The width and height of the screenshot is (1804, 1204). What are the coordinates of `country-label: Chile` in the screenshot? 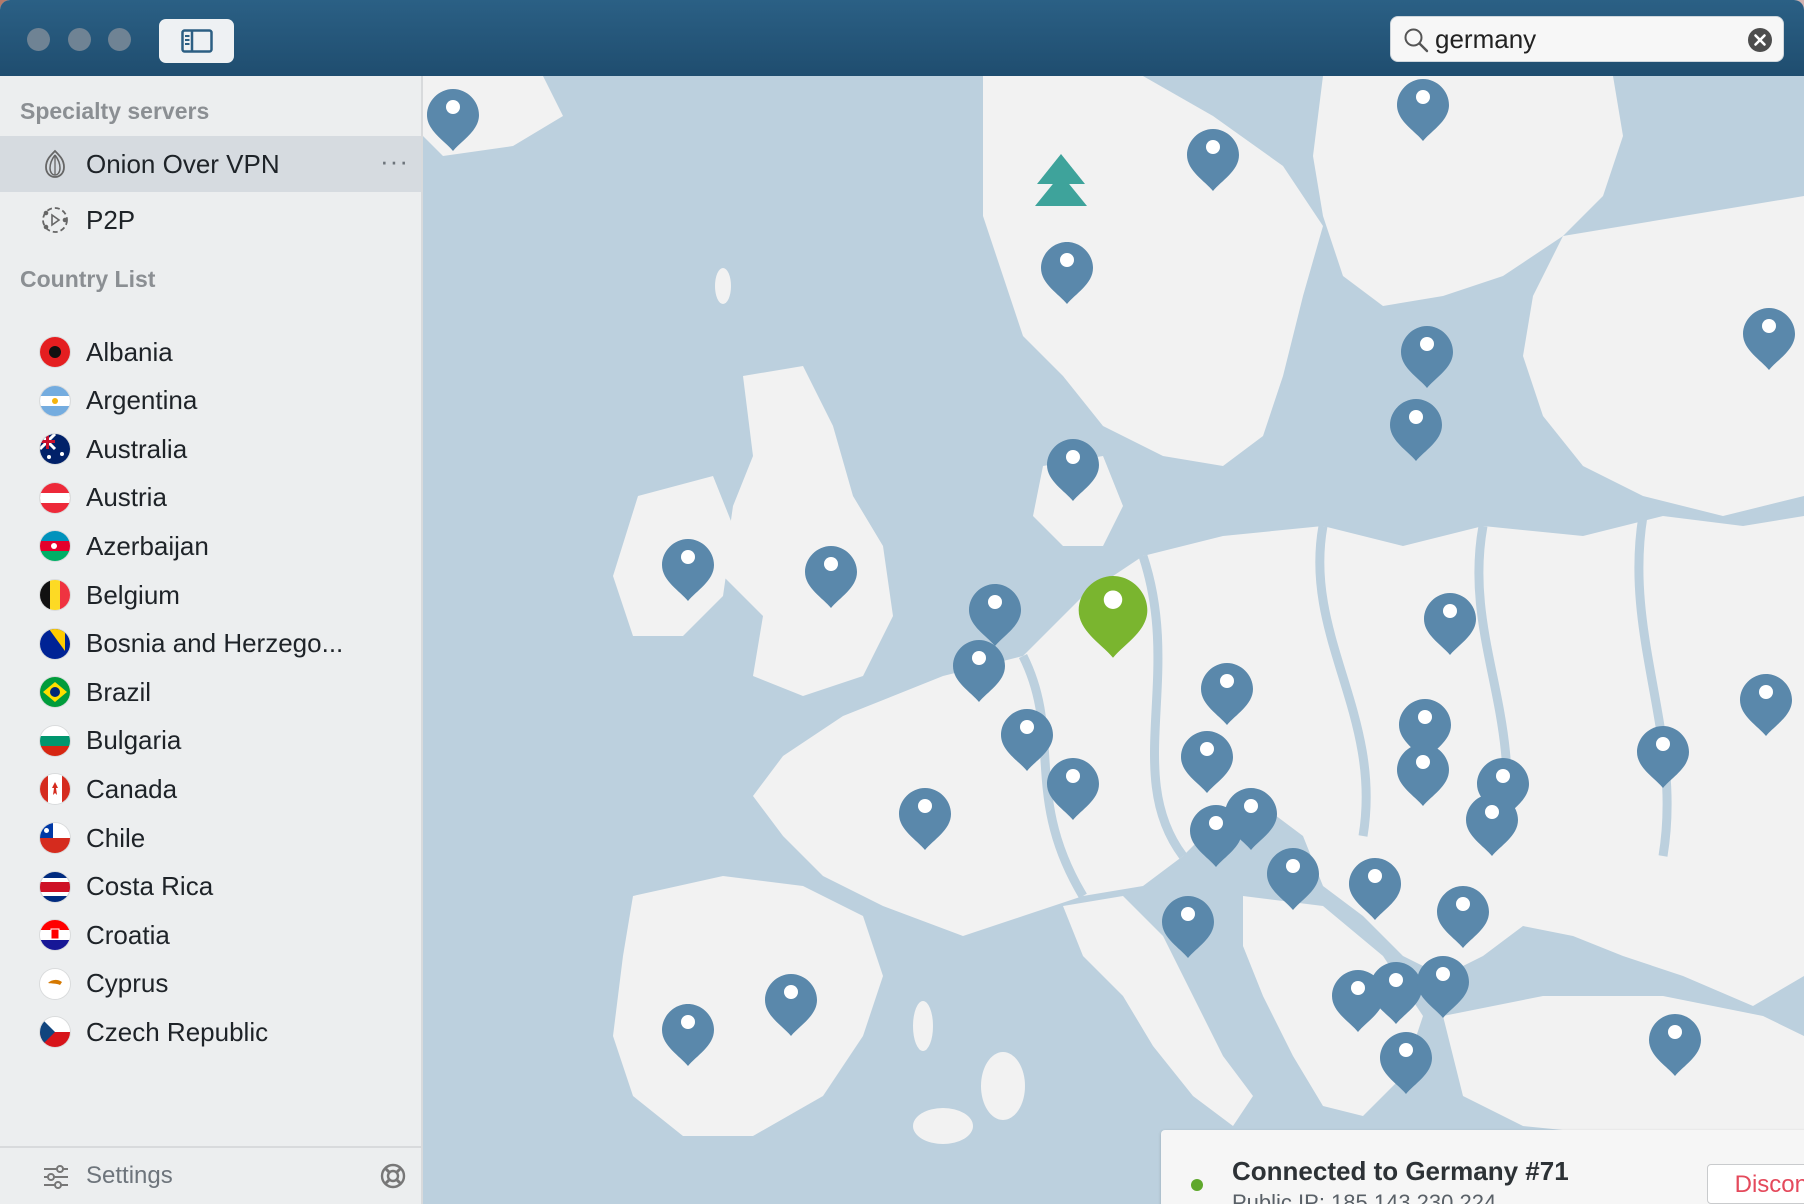 It's located at (116, 837).